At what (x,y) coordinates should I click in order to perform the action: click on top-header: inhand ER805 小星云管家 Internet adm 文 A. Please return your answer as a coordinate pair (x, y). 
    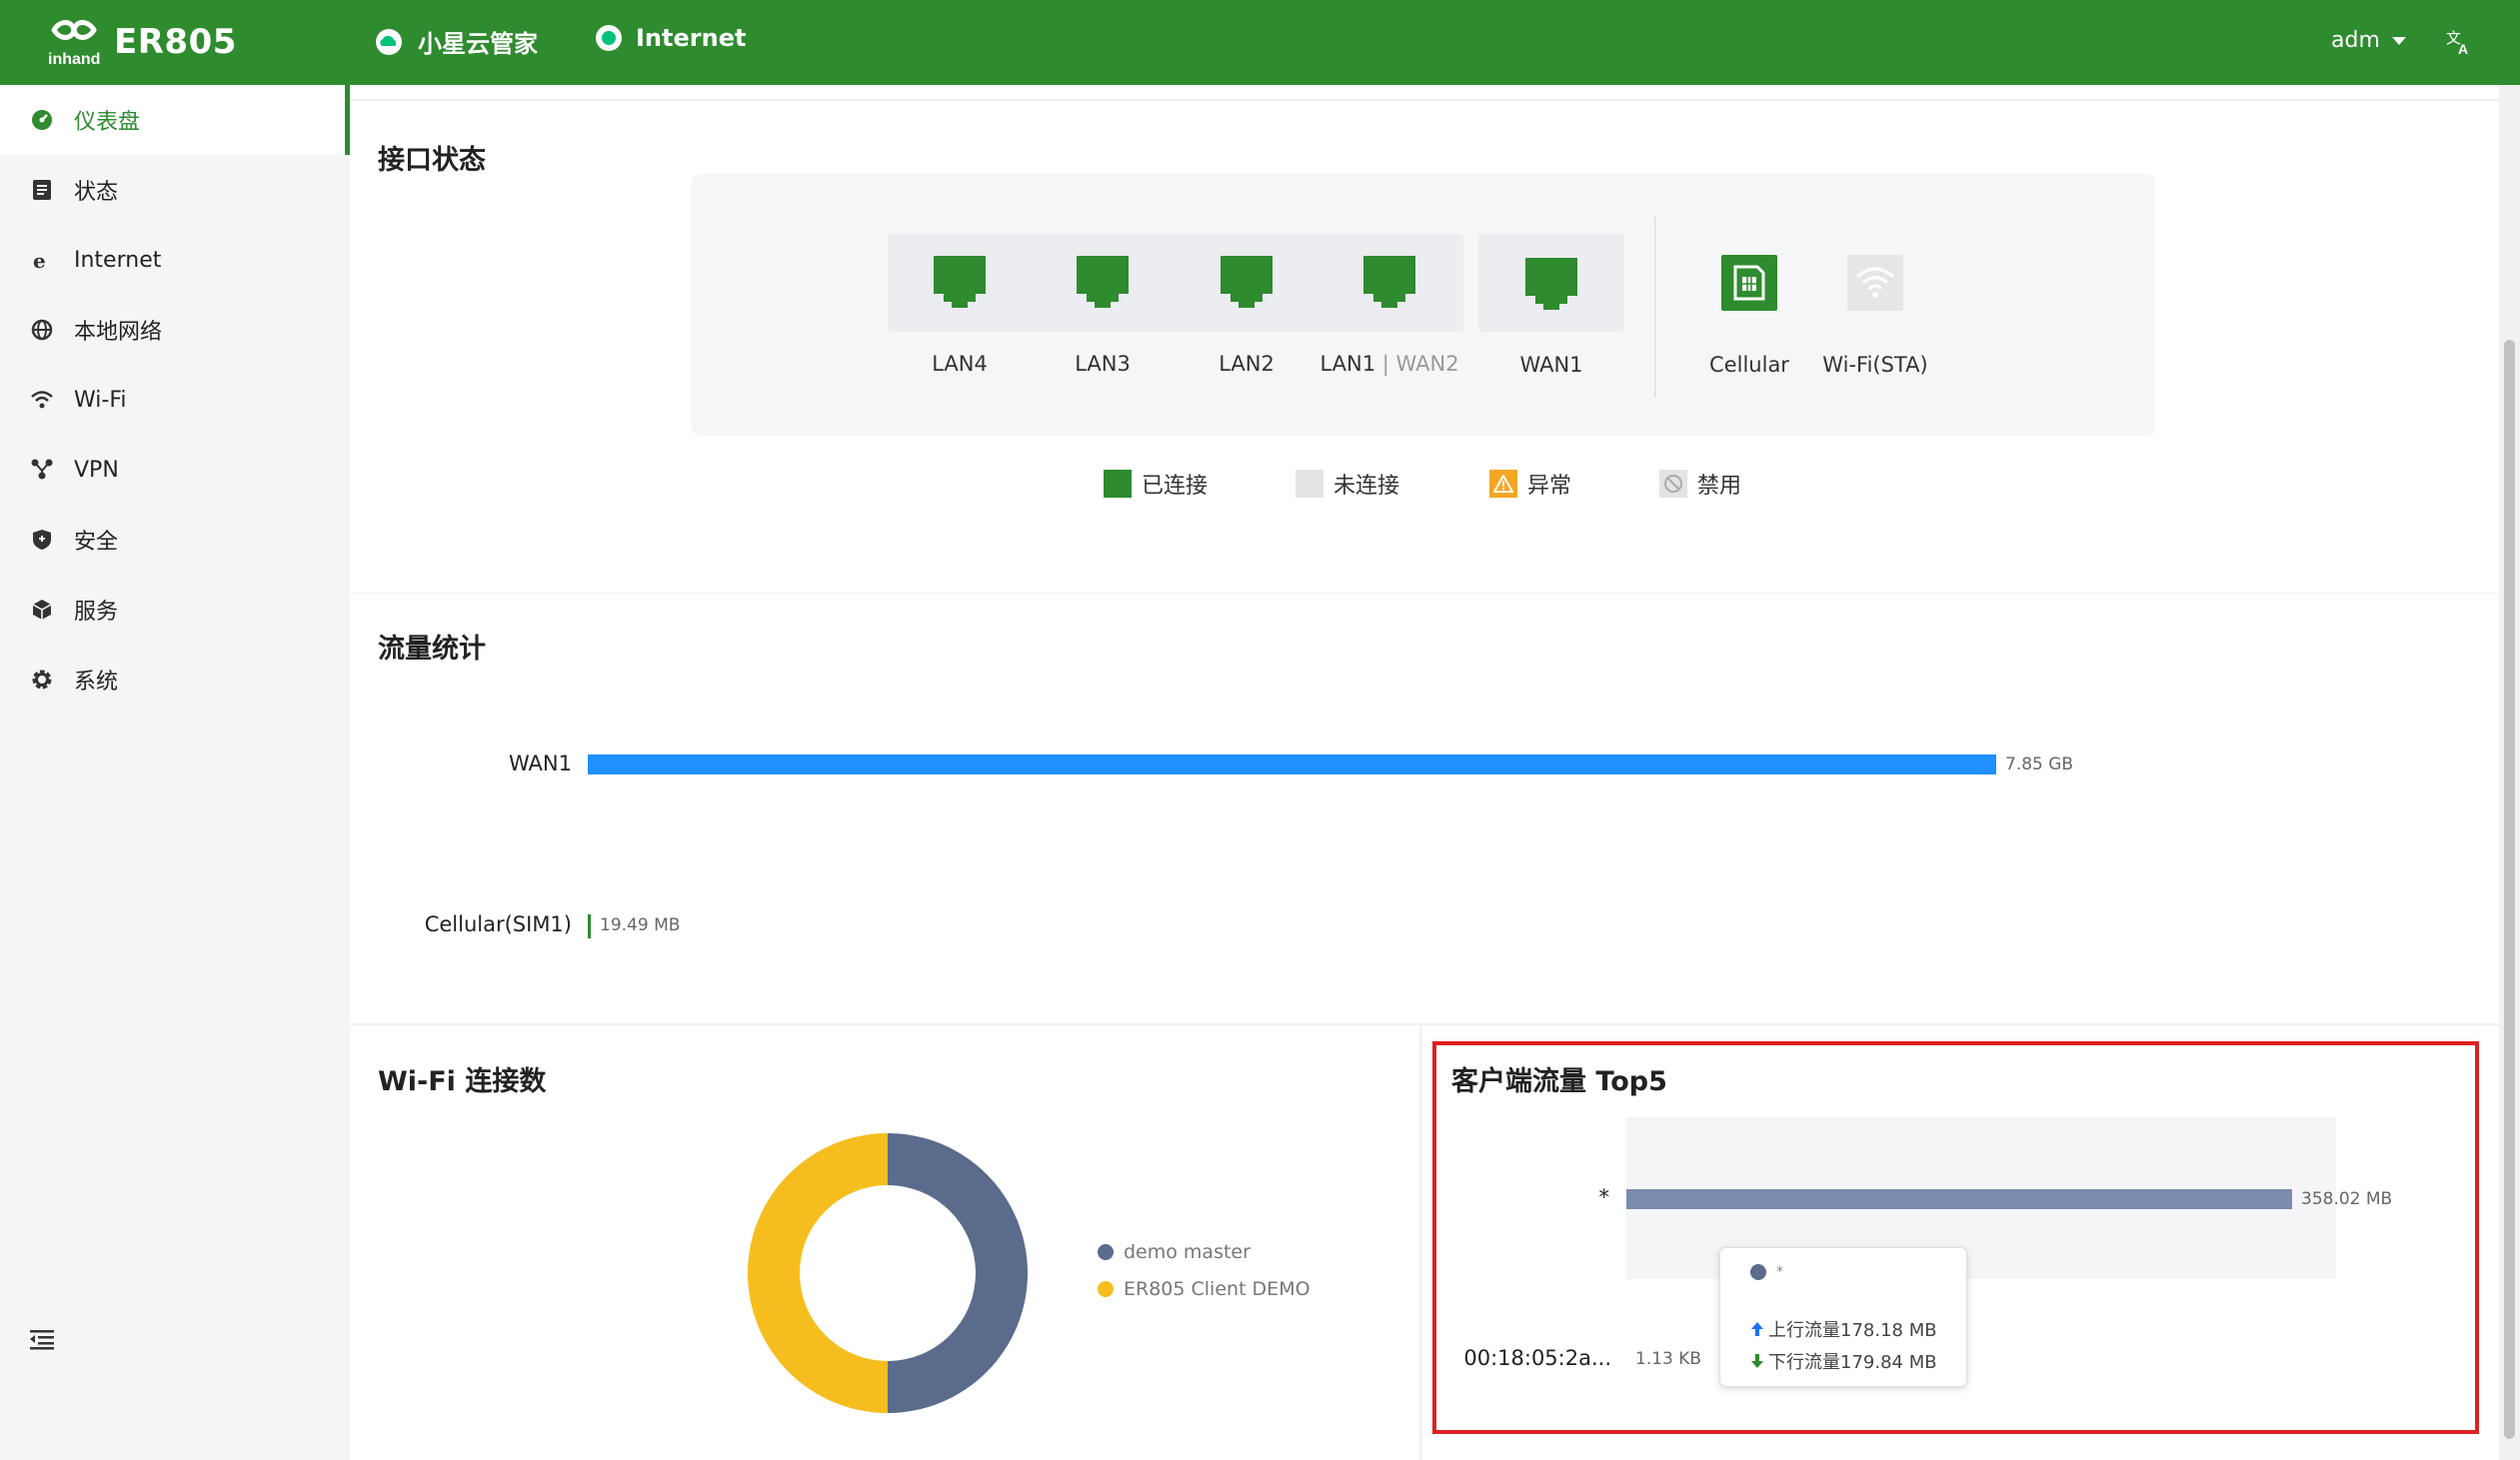
    Looking at the image, I should click on (1260, 42).